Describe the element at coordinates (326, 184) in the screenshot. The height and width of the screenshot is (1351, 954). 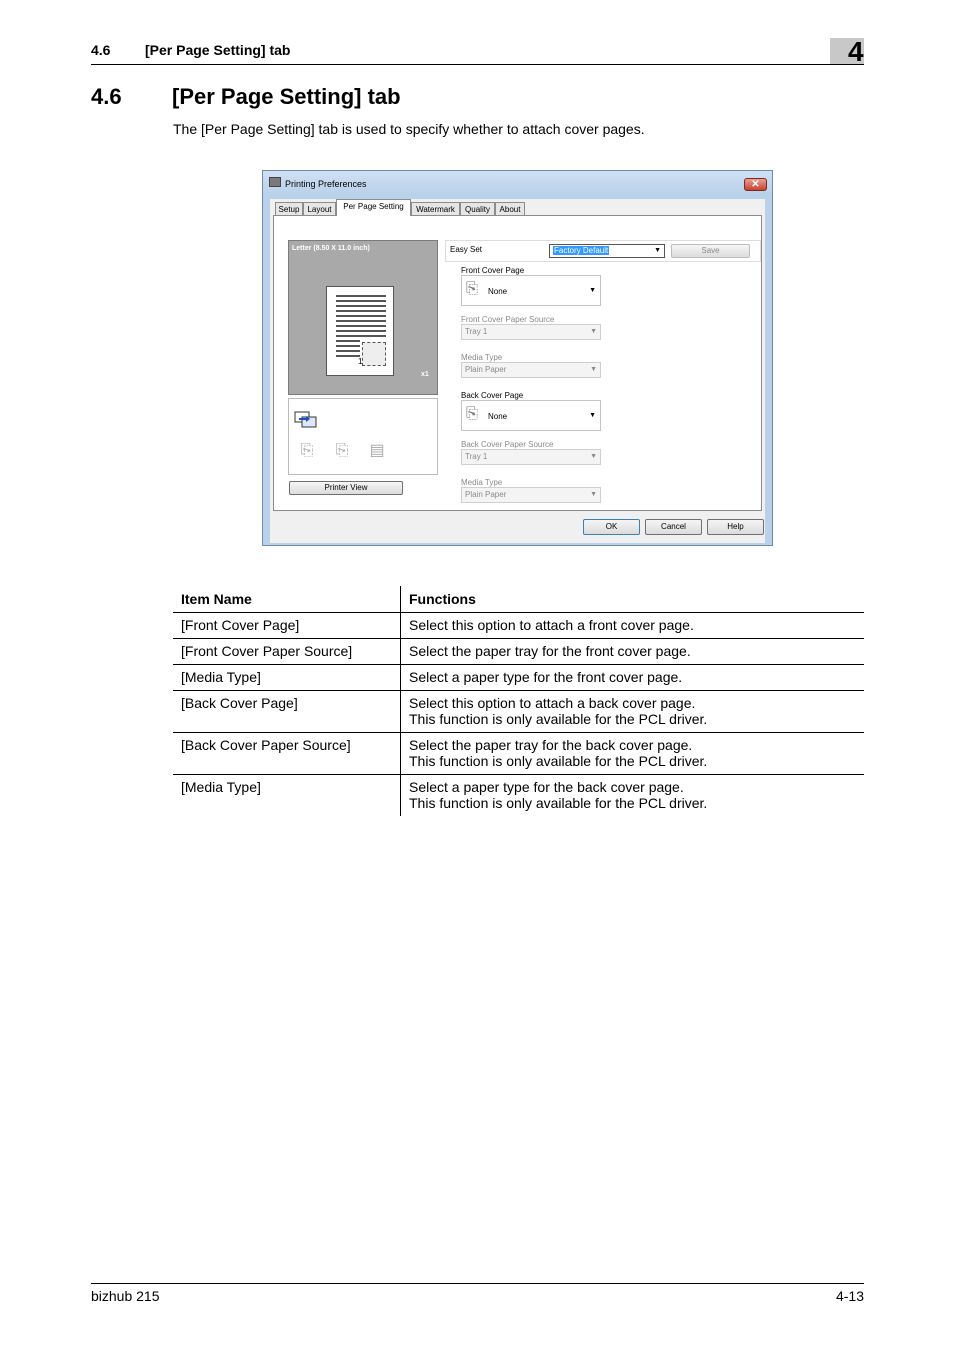
I see `dialog-title: Printing Preferences` at that location.